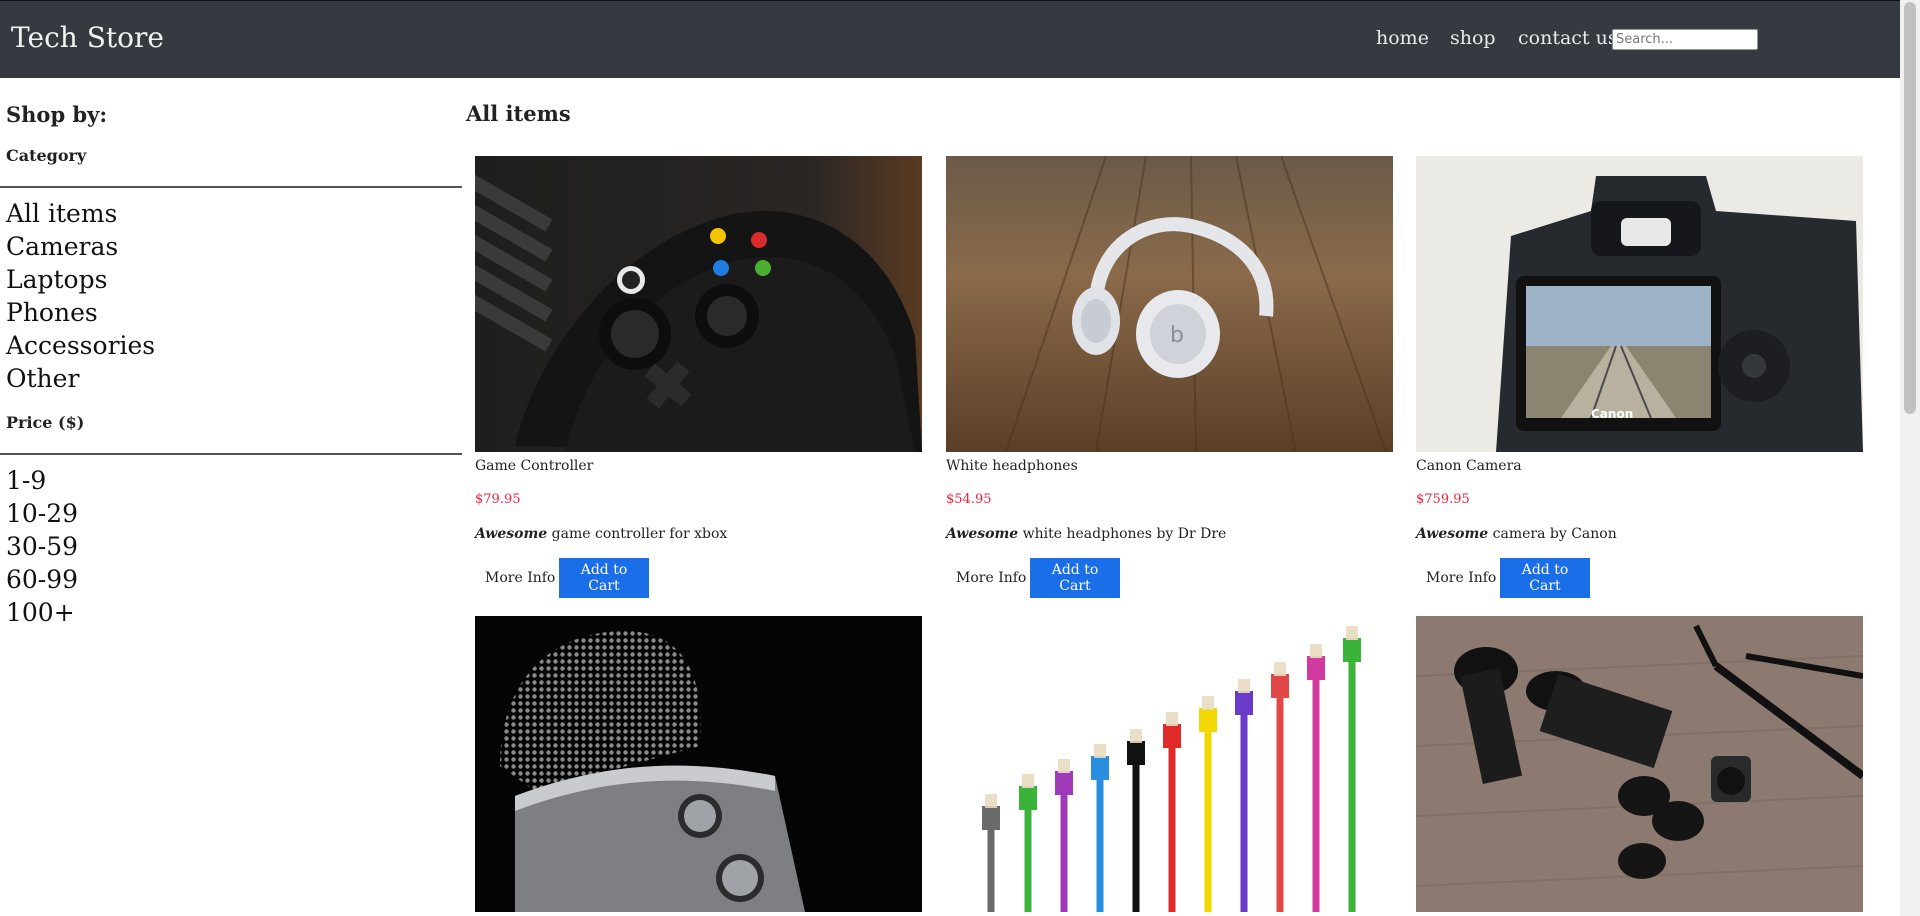  I want to click on page-title: All items, so click(518, 113).